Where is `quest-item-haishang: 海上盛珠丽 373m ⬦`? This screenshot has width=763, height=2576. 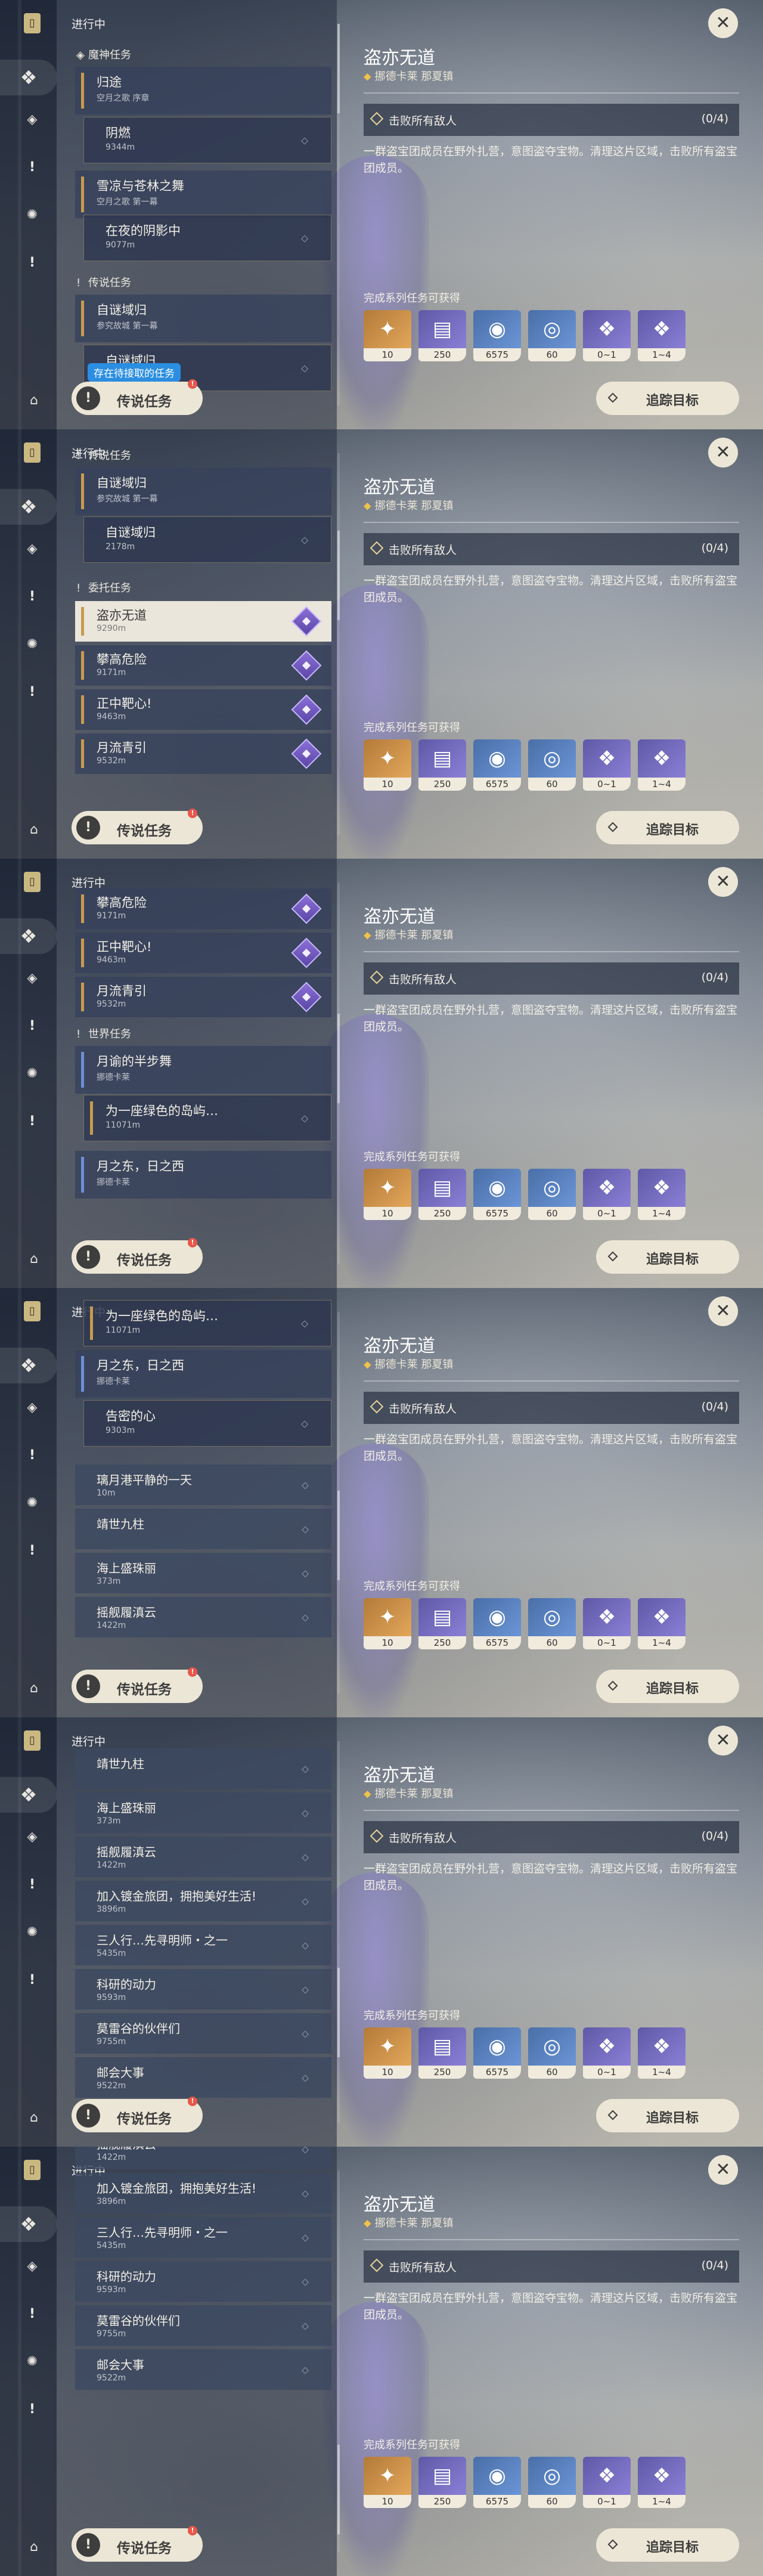
quest-item-haishang: 海上盛珠丽 373m ⬦ is located at coordinates (203, 1813).